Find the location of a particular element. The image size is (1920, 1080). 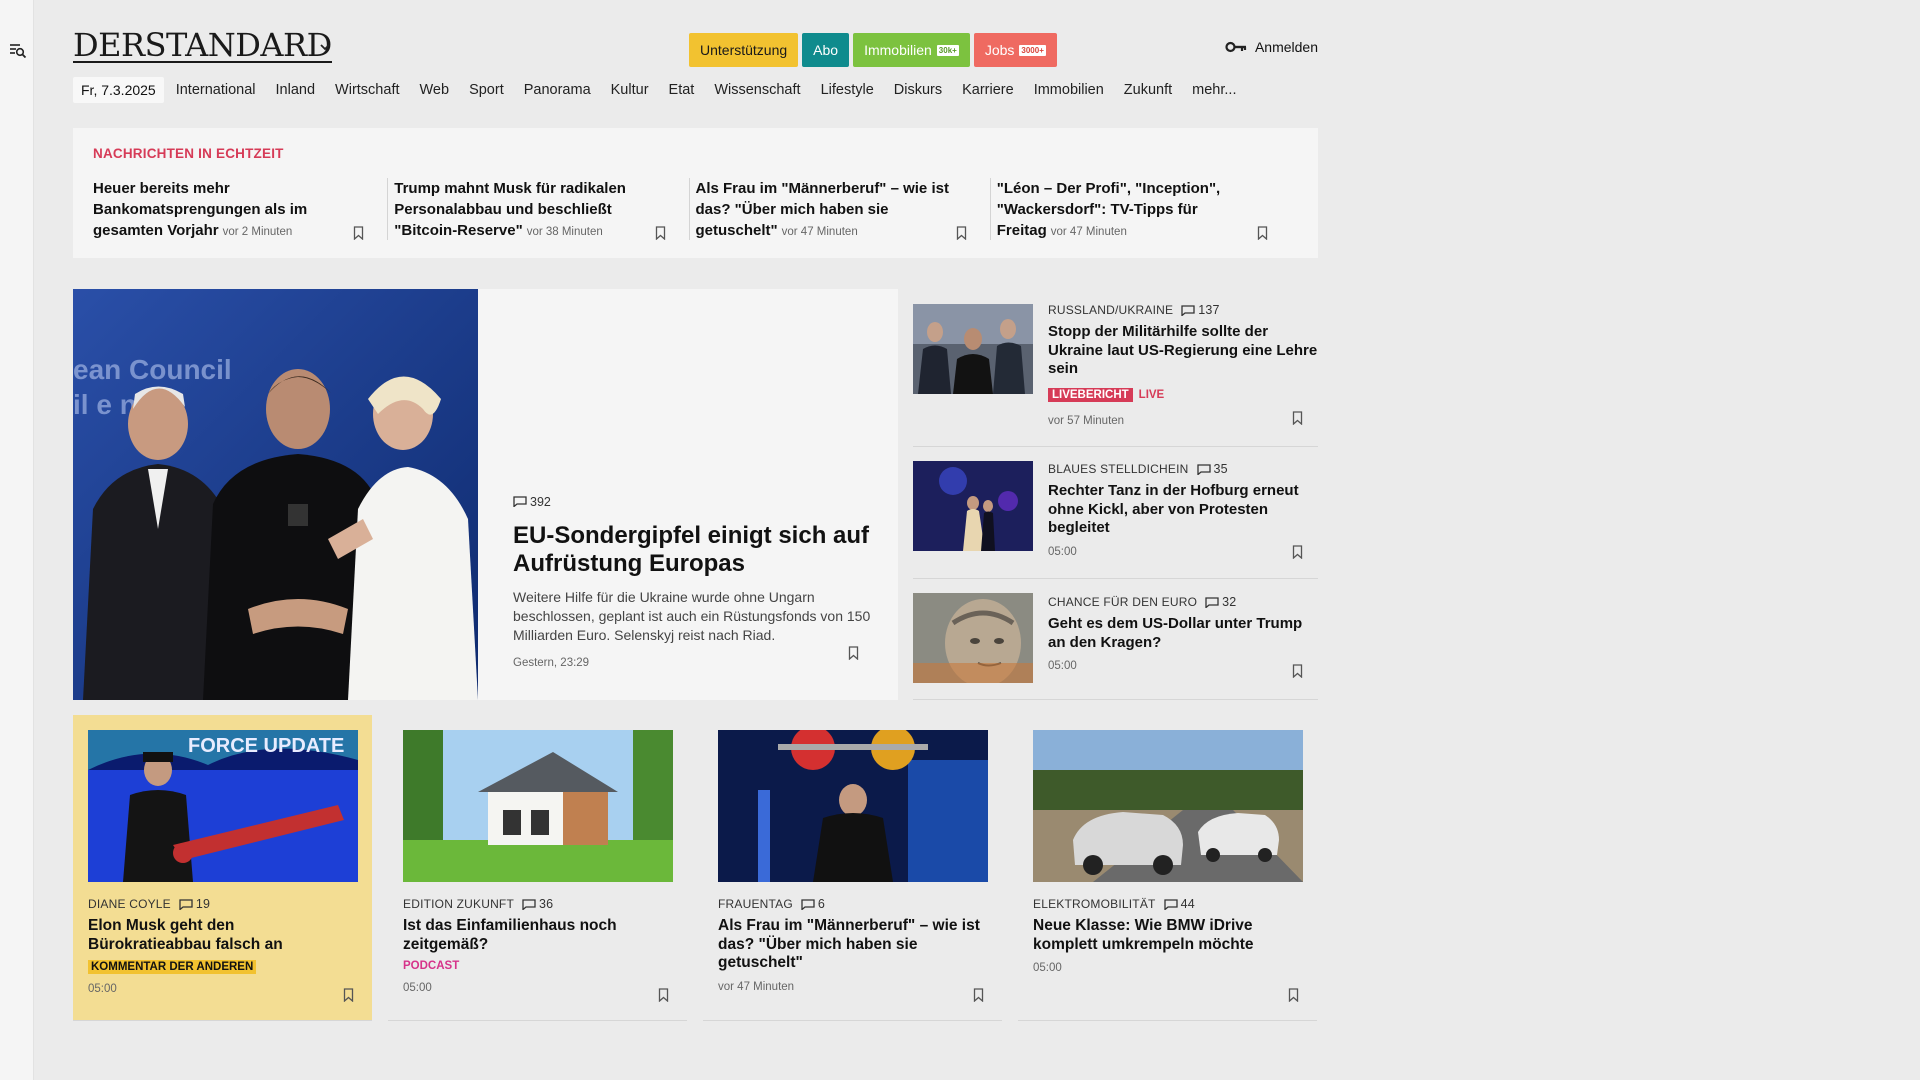

nav-item-karriere: Karriere is located at coordinates (988, 90).